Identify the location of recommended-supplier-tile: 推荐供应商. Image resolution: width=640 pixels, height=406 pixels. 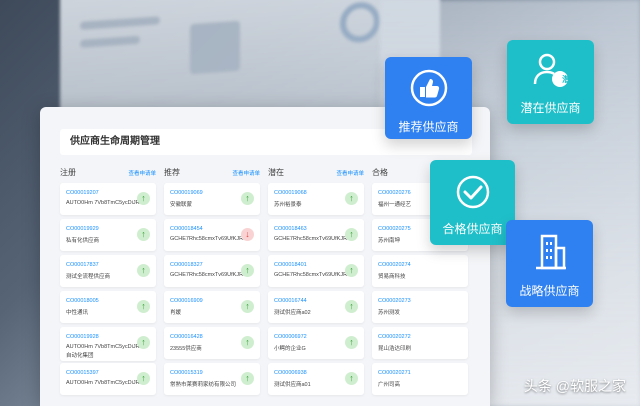
(428, 98).